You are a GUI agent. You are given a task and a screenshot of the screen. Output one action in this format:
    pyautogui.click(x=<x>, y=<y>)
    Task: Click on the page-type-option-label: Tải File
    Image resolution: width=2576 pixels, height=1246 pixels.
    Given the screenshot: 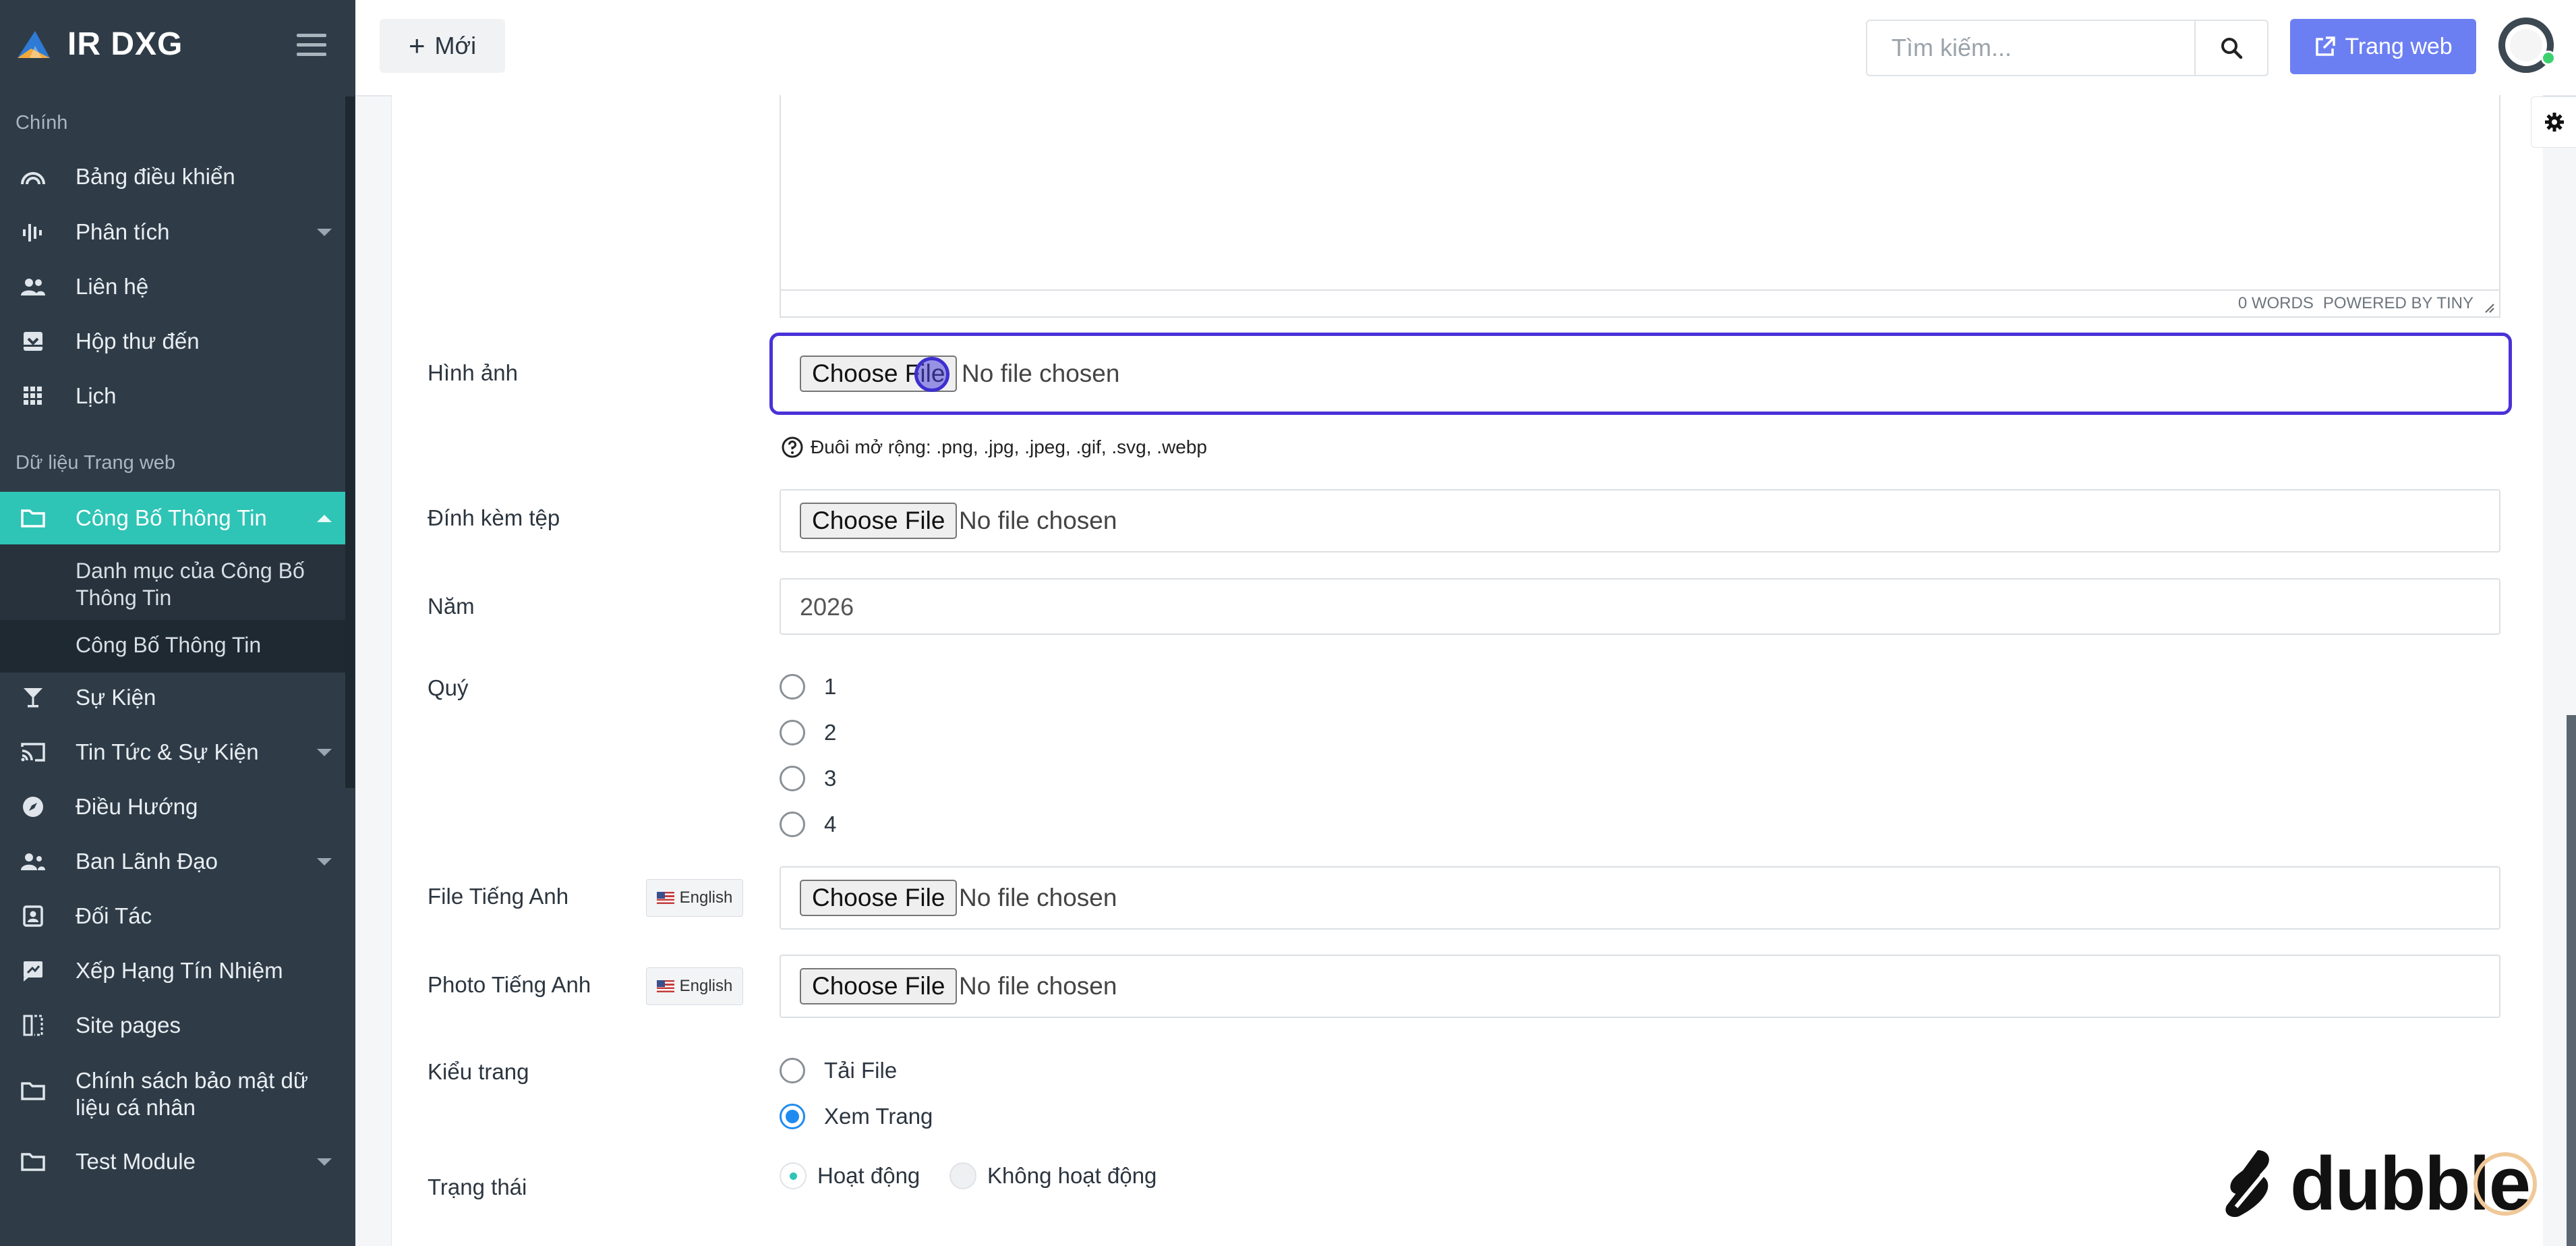 What is the action you would take?
    pyautogui.click(x=861, y=1071)
    